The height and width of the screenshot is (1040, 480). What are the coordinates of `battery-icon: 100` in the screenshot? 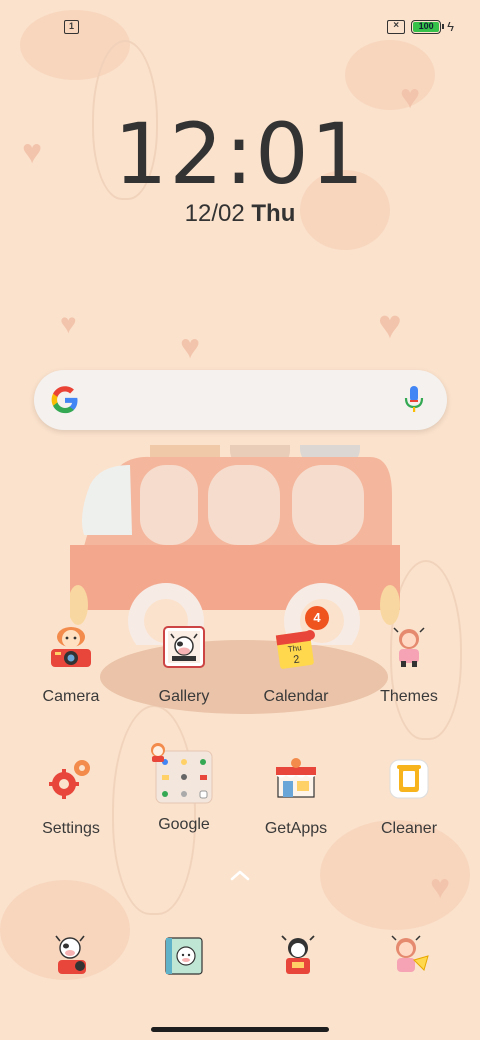 It's located at (428, 26).